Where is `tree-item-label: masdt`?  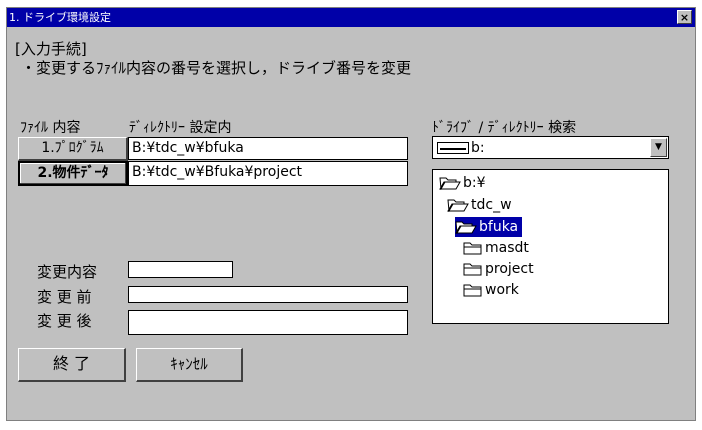 tree-item-label: masdt is located at coordinates (507, 248).